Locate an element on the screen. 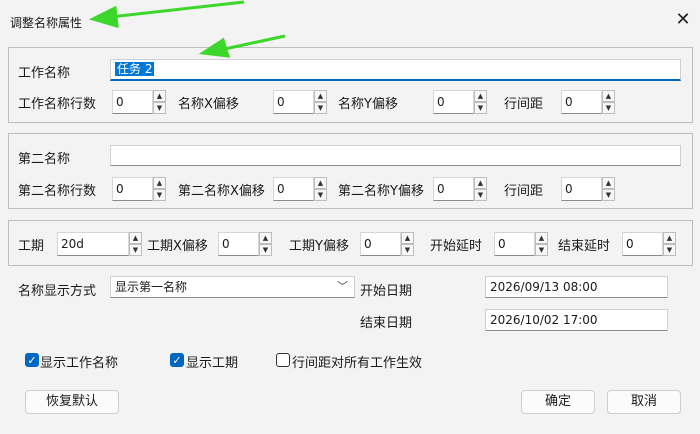 The height and width of the screenshot is (434, 700). start-delay-spinner: 0 ▲ ▼ is located at coordinates (521, 244).